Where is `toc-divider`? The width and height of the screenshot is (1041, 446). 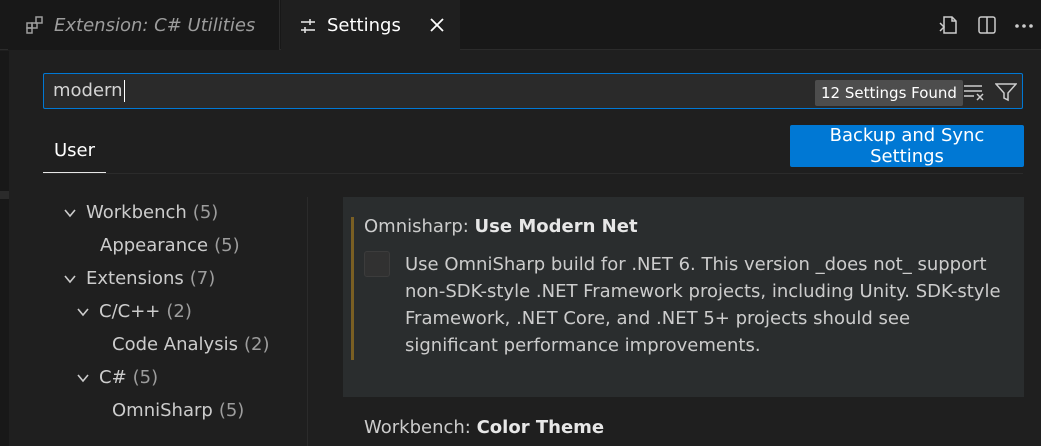 toc-divider is located at coordinates (307, 321).